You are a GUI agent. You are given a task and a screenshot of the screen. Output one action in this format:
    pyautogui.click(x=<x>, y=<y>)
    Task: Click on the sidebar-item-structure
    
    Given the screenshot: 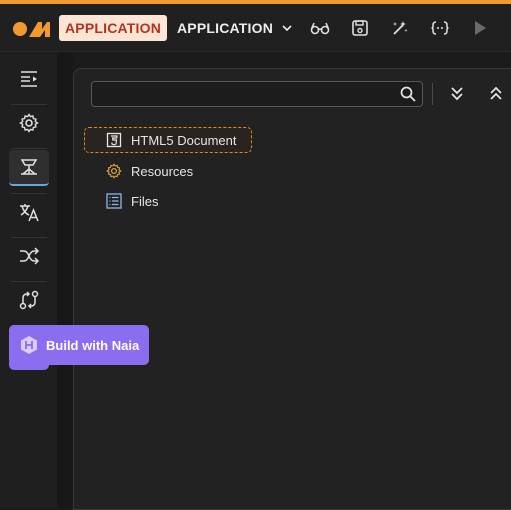 What is the action you would take?
    pyautogui.click(x=29, y=168)
    